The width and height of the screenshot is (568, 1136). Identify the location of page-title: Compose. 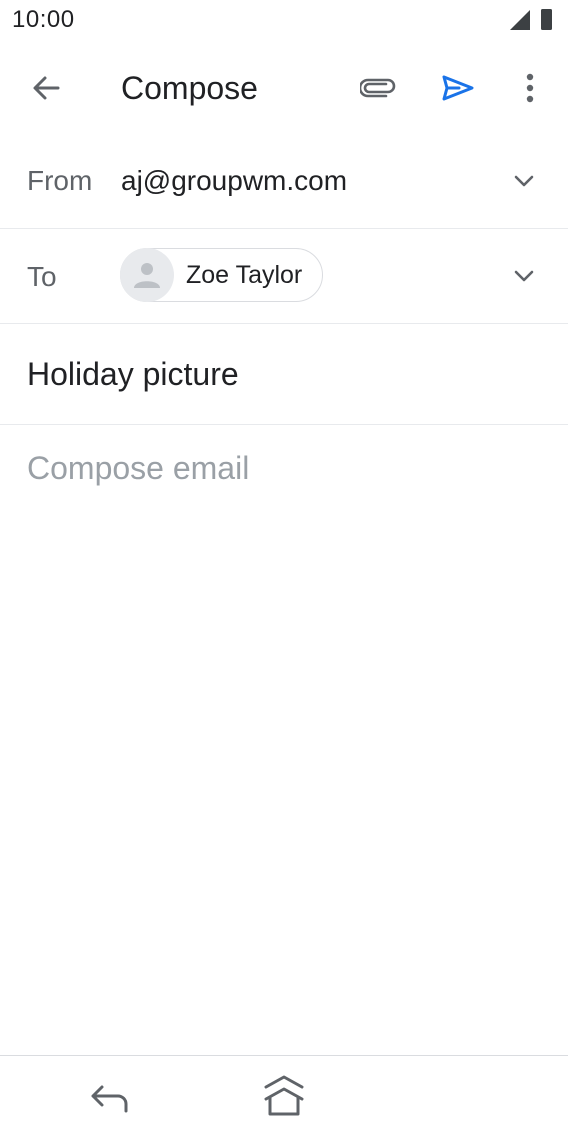
(189, 88).